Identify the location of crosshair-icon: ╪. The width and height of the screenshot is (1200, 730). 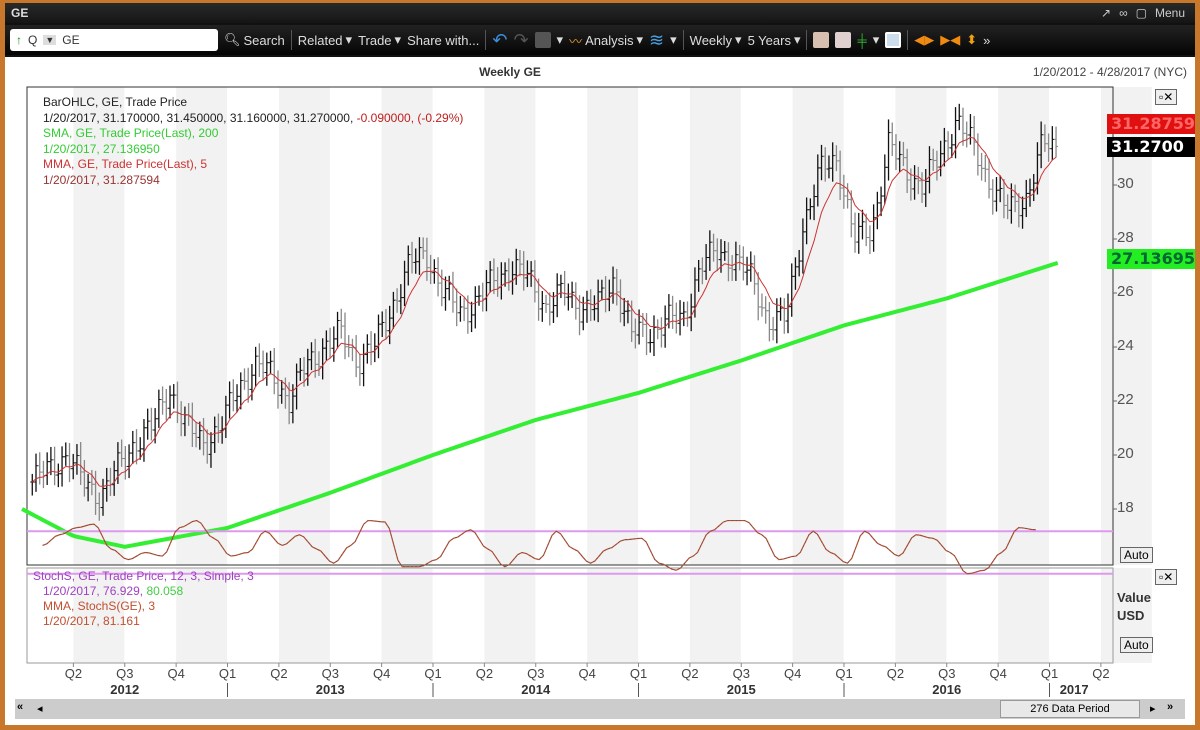
(861, 40).